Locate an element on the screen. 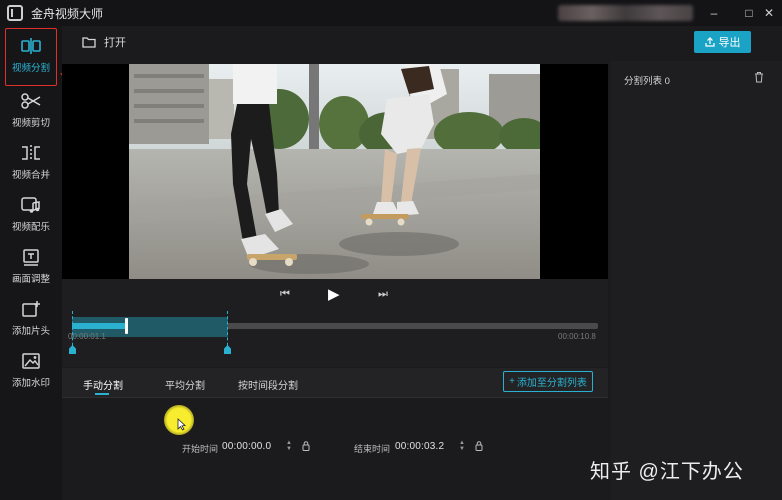  rewind-button: ⏮ is located at coordinates (285, 294).